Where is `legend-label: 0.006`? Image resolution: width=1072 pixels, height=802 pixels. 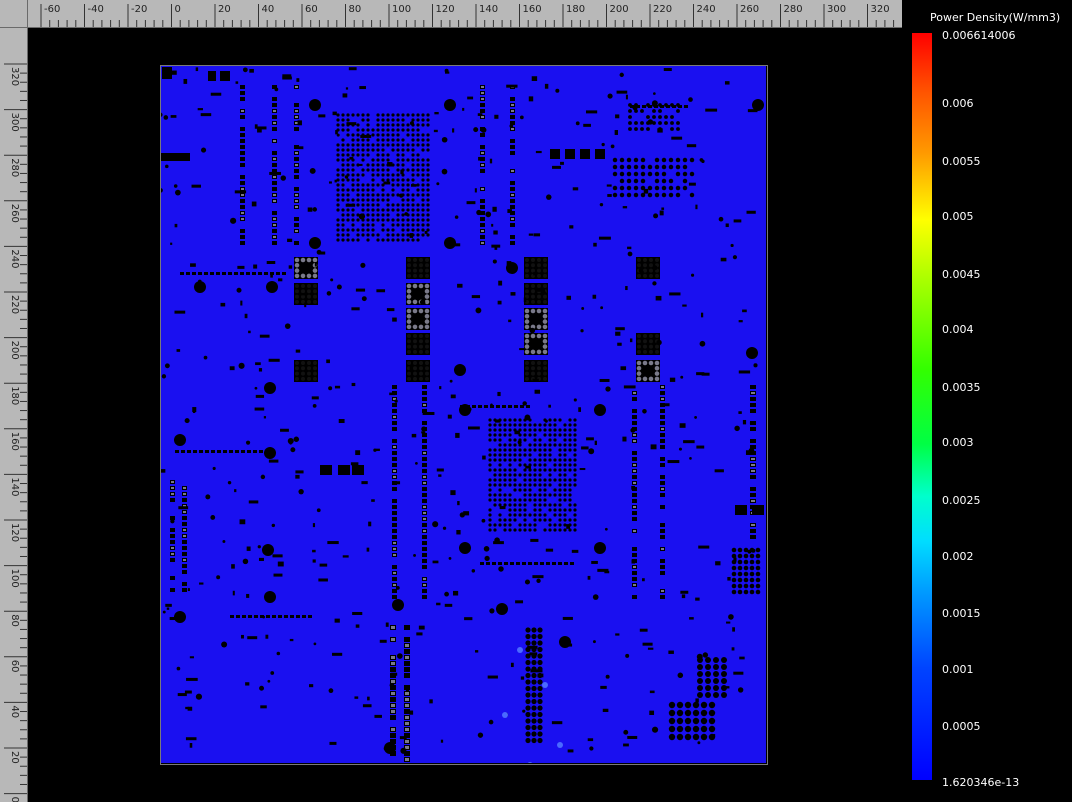 legend-label: 0.006 is located at coordinates (958, 103).